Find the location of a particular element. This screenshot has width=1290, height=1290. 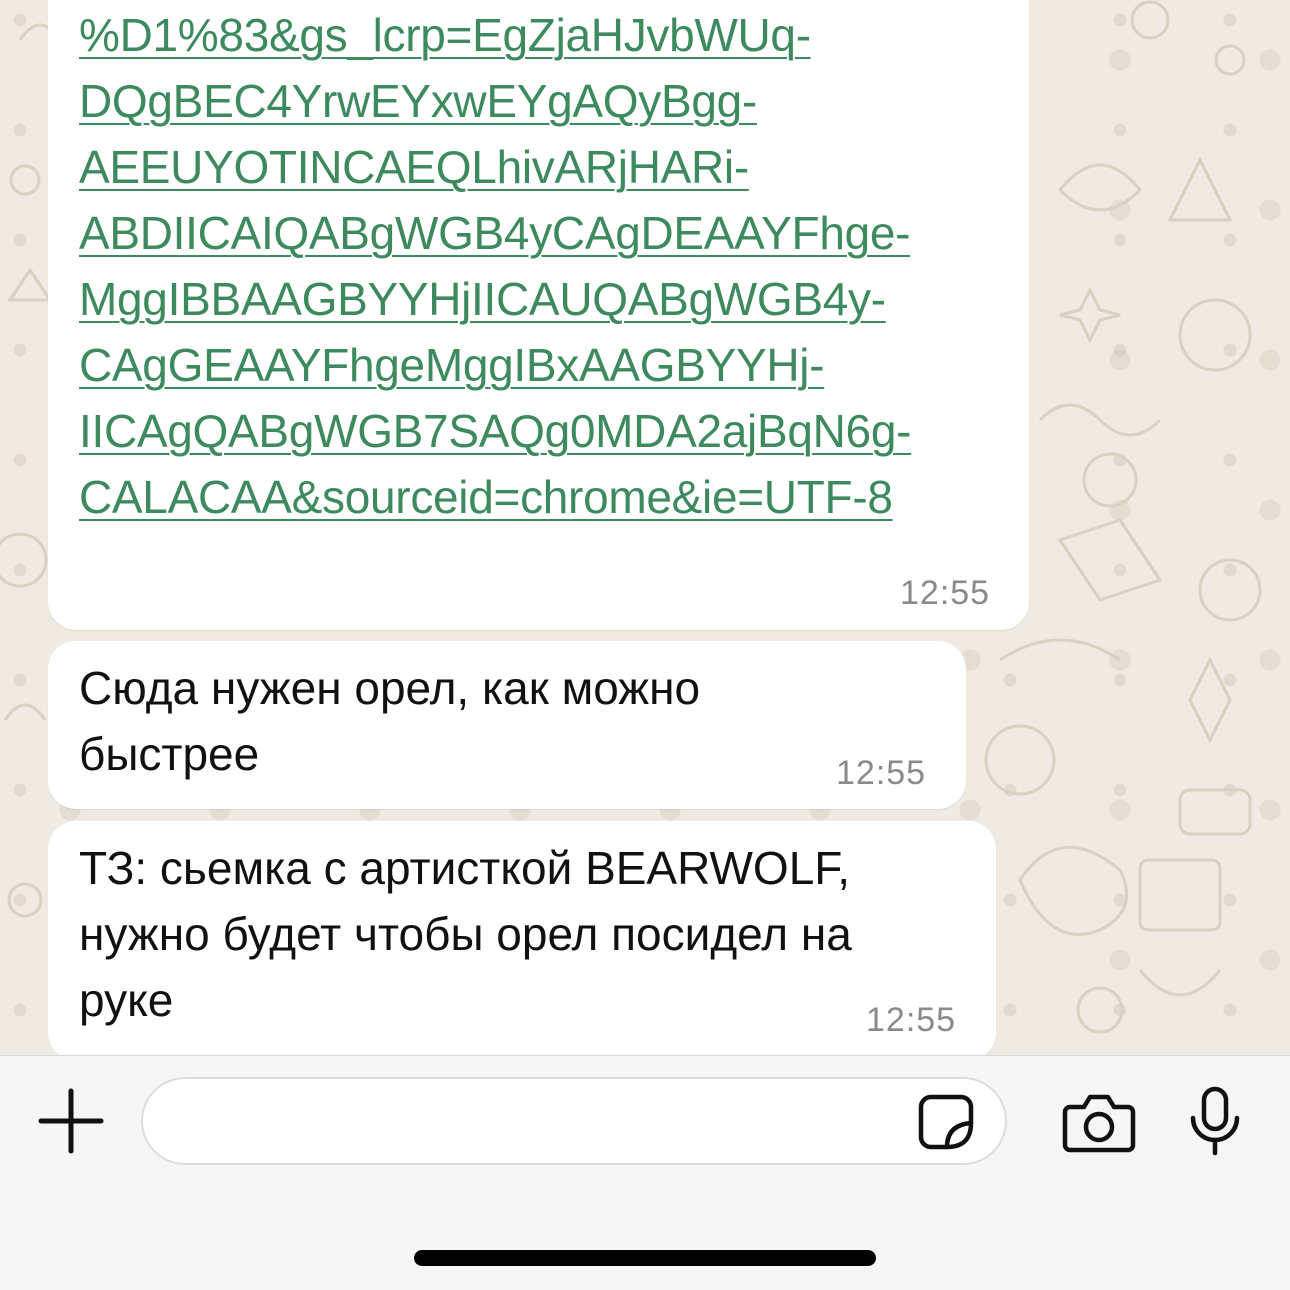

microphone-icon is located at coordinates (1215, 1121).